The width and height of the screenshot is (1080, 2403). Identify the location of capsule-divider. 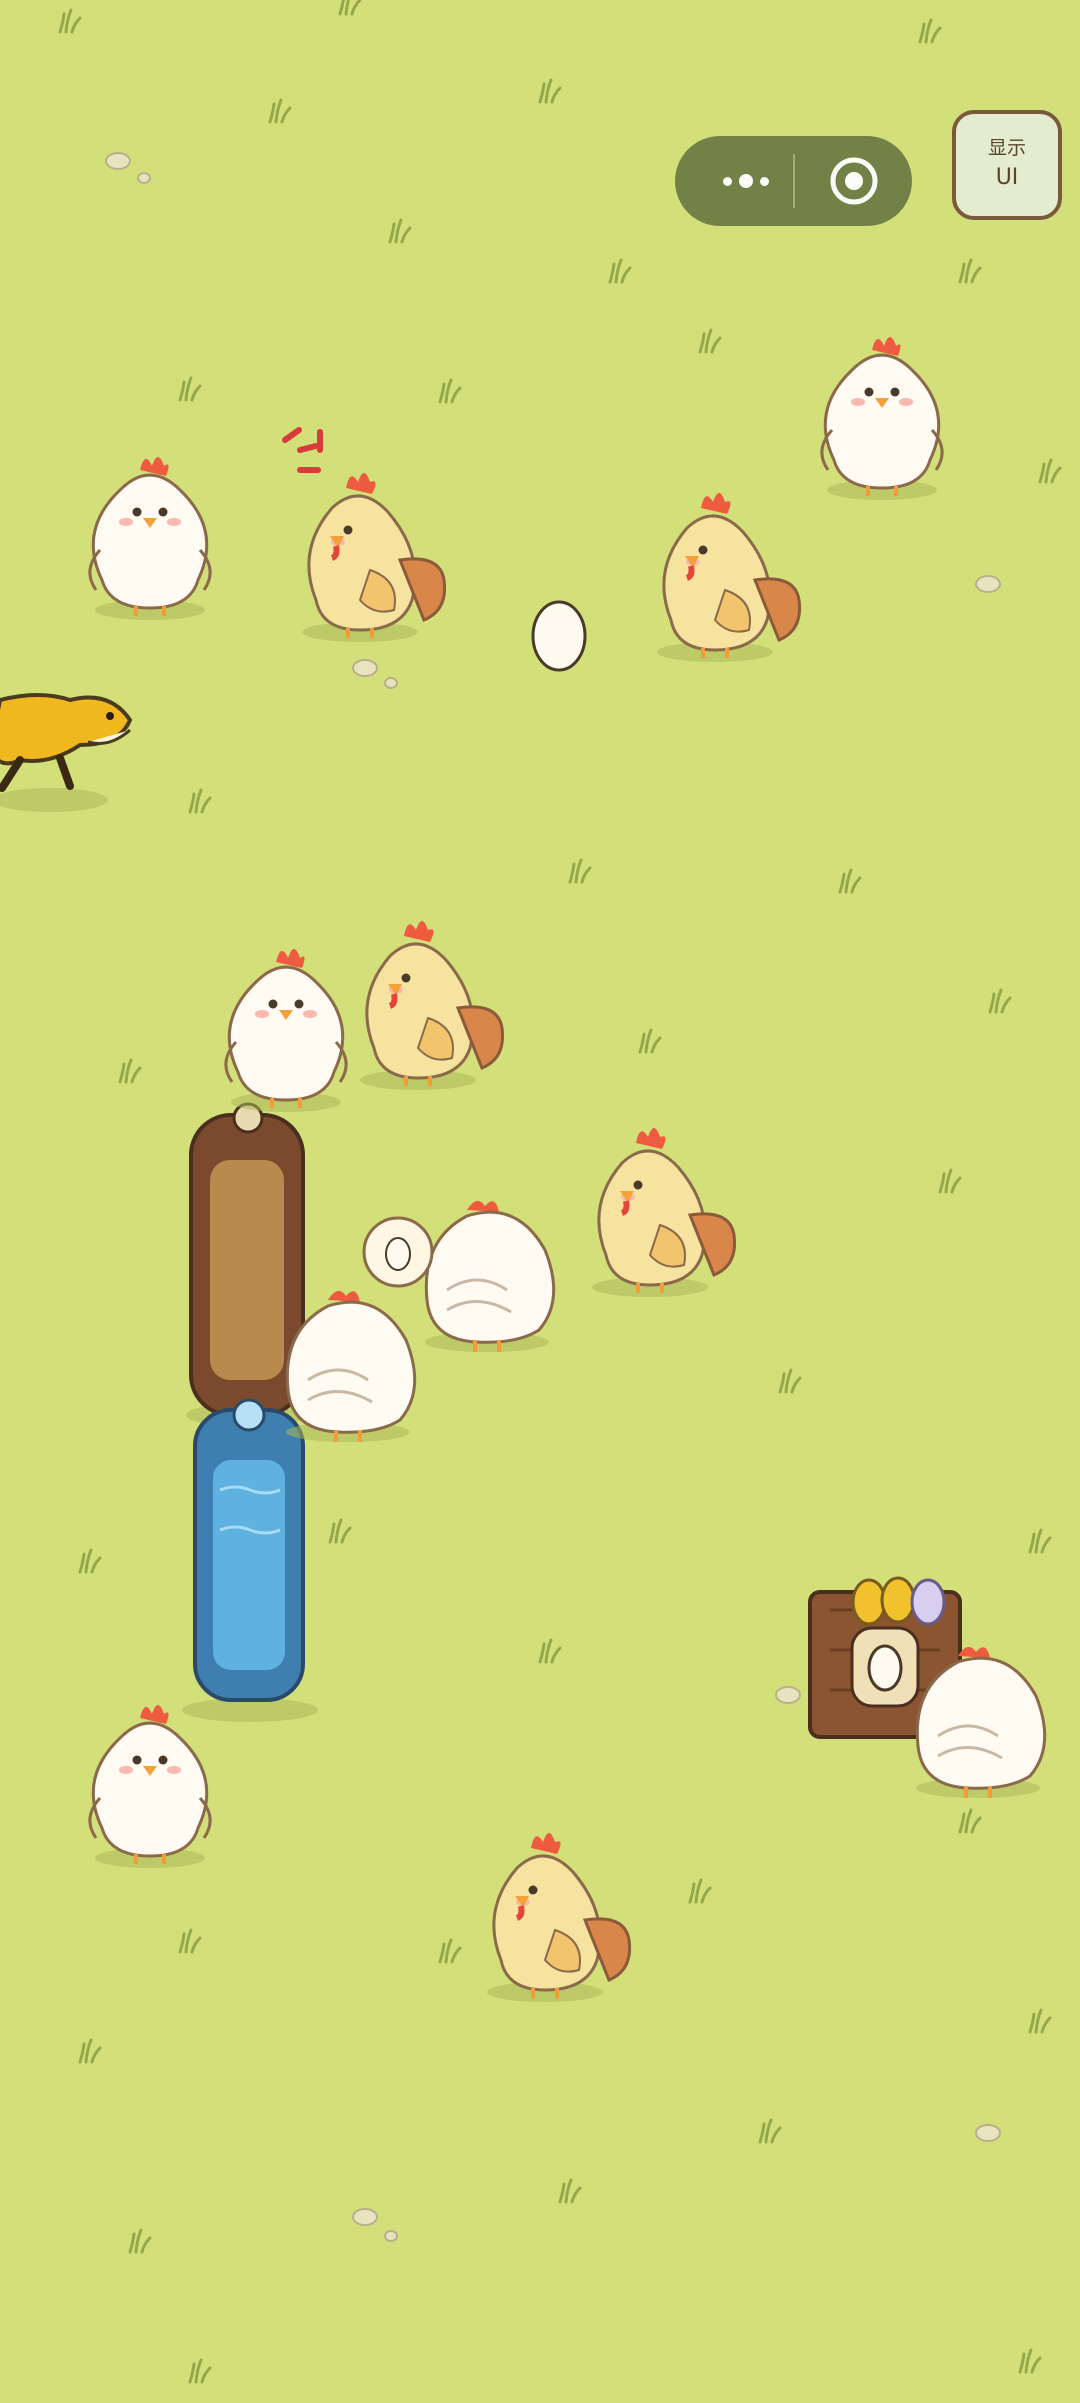
(794, 181).